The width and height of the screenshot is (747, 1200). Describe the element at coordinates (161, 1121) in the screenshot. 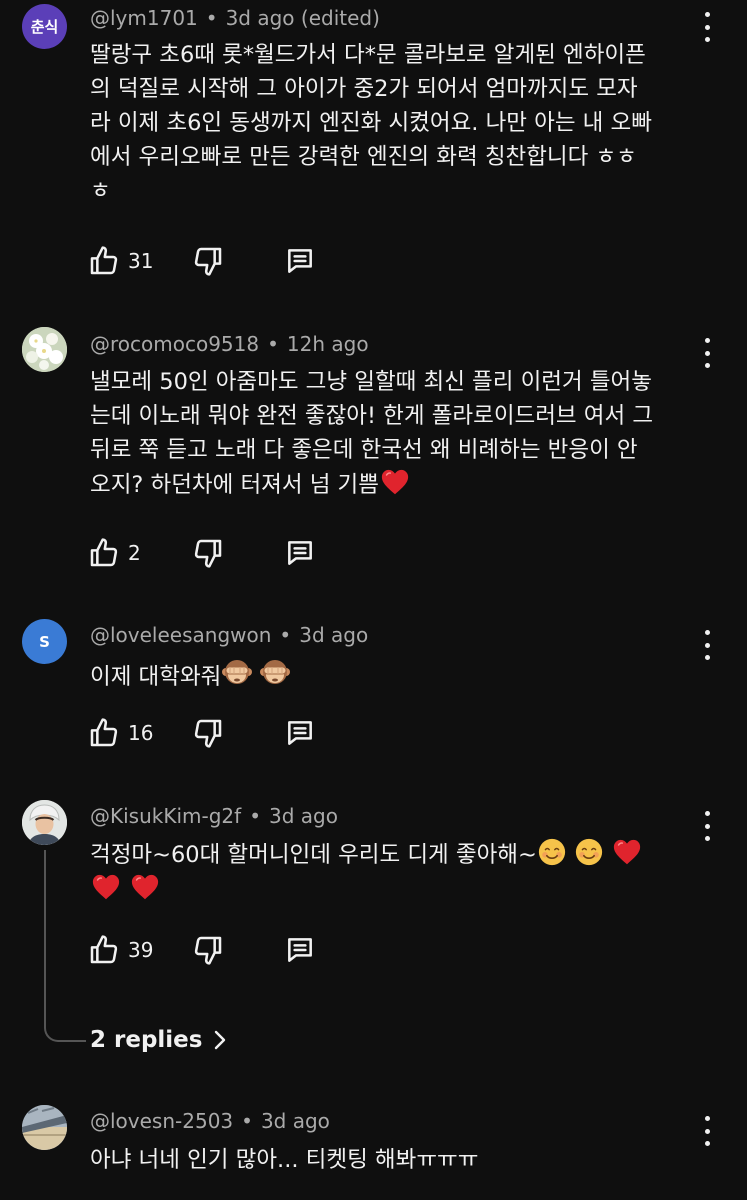

I see `comment-author: @lovesn-2503` at that location.